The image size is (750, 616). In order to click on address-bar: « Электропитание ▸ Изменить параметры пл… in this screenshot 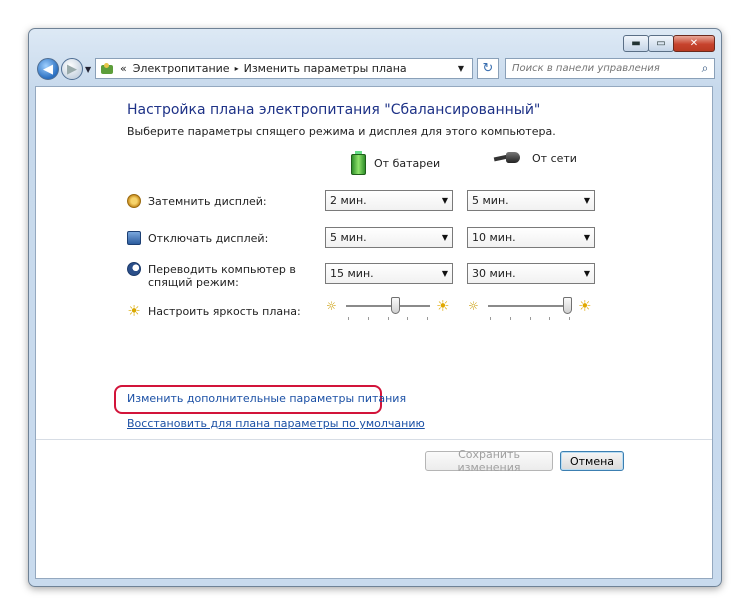, I will do `click(284, 68)`.